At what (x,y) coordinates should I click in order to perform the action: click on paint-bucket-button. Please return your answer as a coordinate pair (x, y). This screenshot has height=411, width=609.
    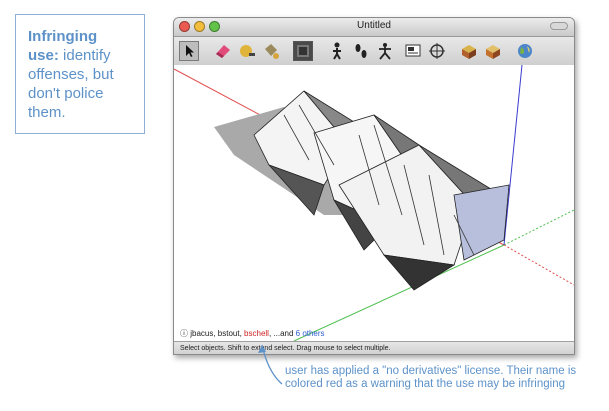
    Looking at the image, I should click on (271, 51).